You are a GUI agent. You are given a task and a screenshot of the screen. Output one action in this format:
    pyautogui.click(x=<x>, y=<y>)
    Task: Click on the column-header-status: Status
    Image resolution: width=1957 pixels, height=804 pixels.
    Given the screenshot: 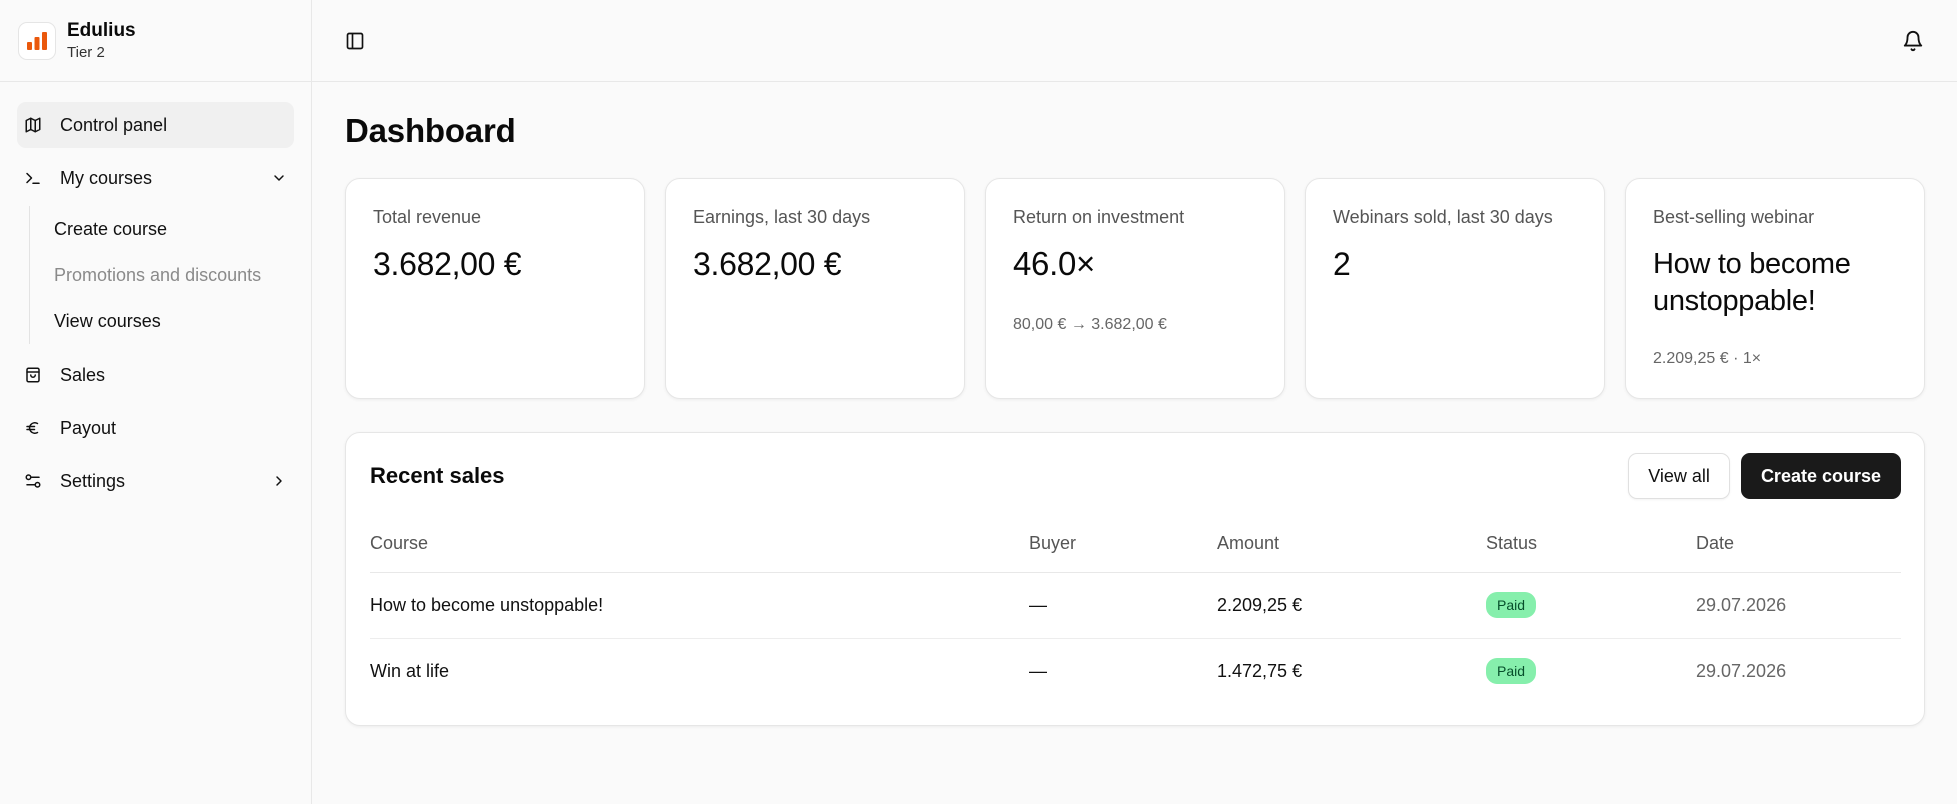 What is the action you would take?
    pyautogui.click(x=1591, y=545)
    